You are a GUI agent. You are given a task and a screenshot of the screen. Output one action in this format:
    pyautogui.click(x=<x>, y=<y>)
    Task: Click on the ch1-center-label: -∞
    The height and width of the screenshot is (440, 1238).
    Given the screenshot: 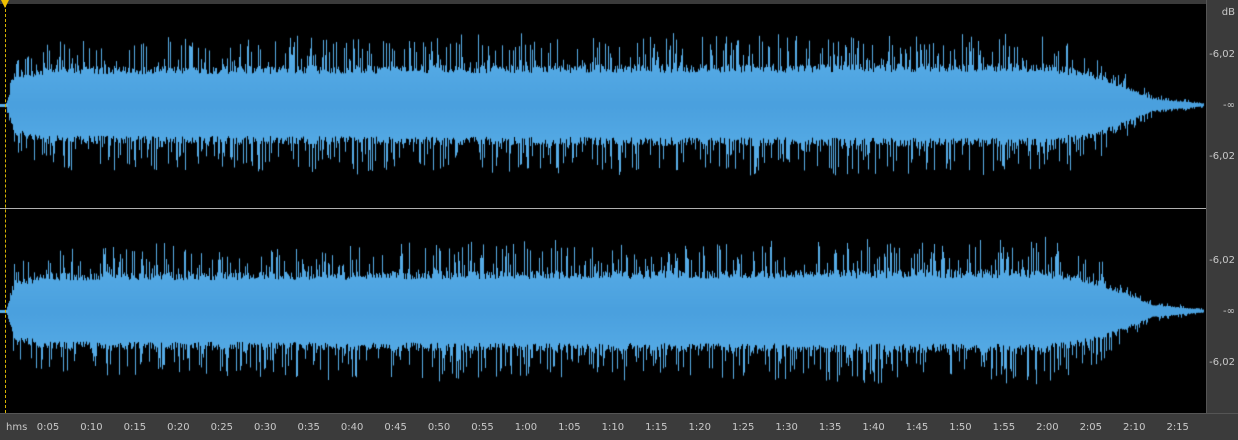 What is the action you would take?
    pyautogui.click(x=1229, y=105)
    